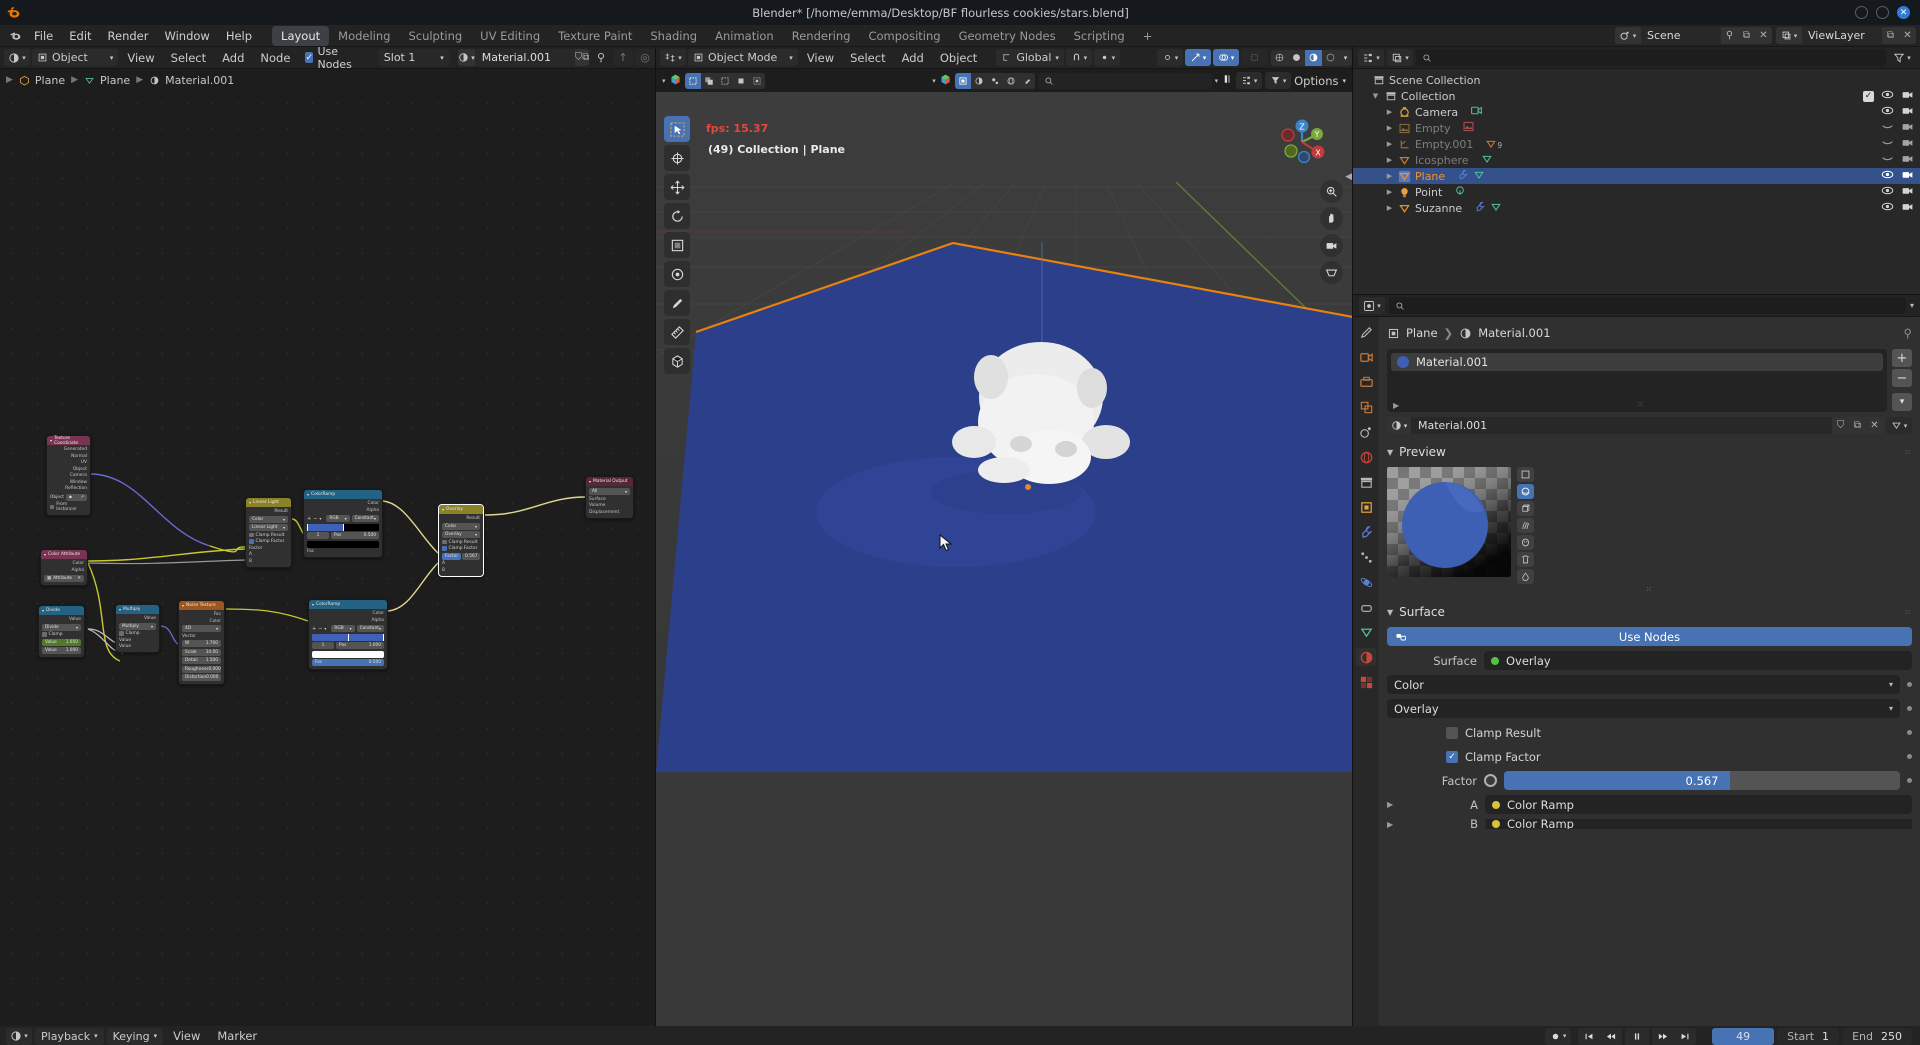 The height and width of the screenshot is (1045, 1920). Describe the element at coordinates (137, 626) in the screenshot. I see `operation-dropdown: Multiply ▾` at that location.